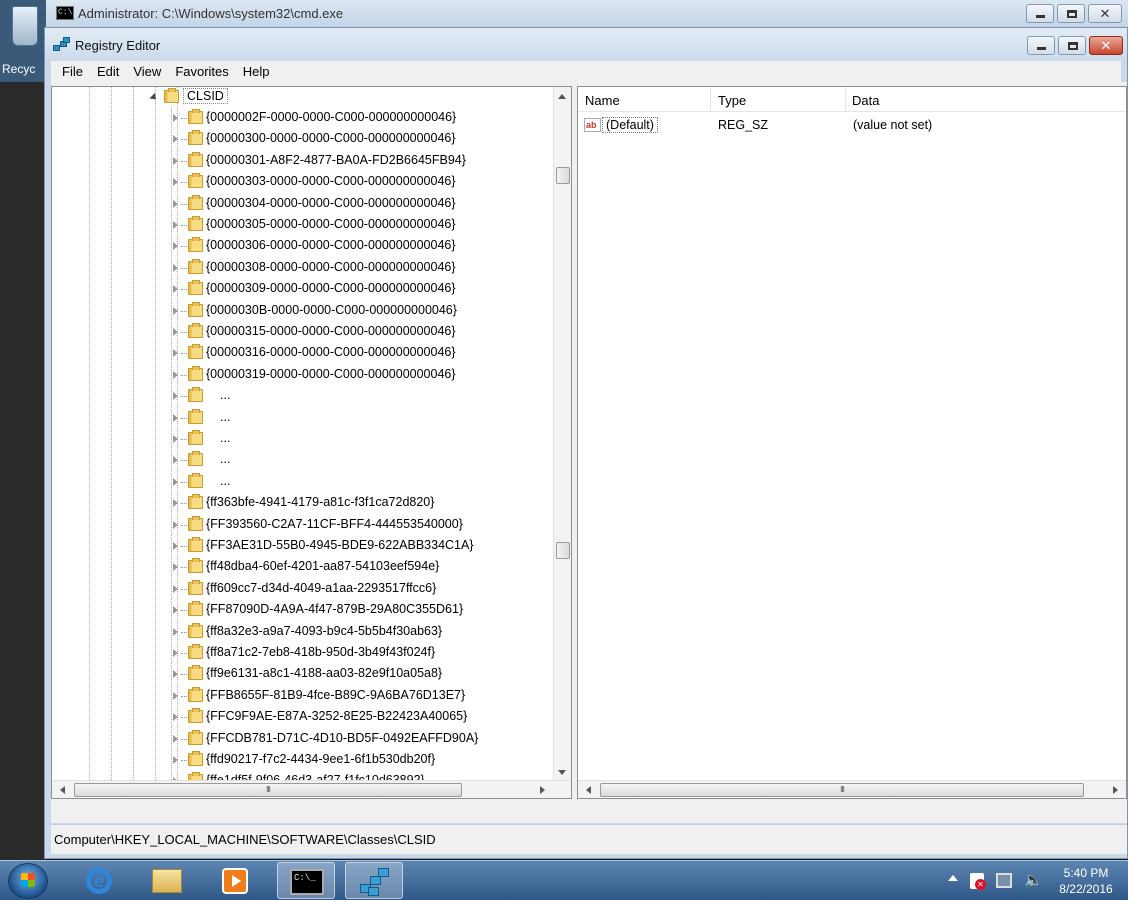 This screenshot has height=900, width=1128. Describe the element at coordinates (562, 772) in the screenshot. I see `scroll-down-arrow-icon` at that location.